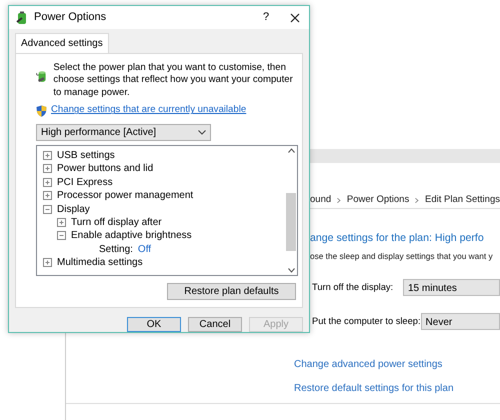  Describe the element at coordinates (173, 81) in the screenshot. I see `intro-text: Select the power plan that you want to customise, then choose settings that reflect how you want your computer to manage power.` at that location.